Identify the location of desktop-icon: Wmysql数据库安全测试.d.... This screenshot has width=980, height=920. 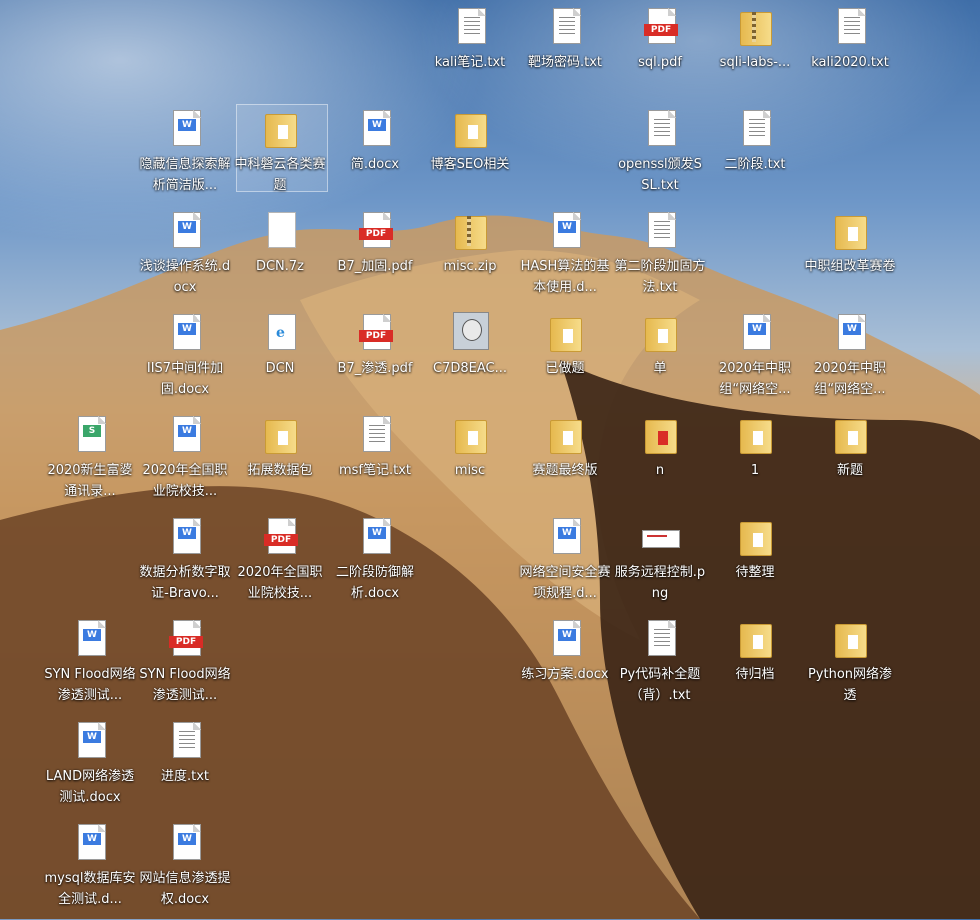
(90, 870).